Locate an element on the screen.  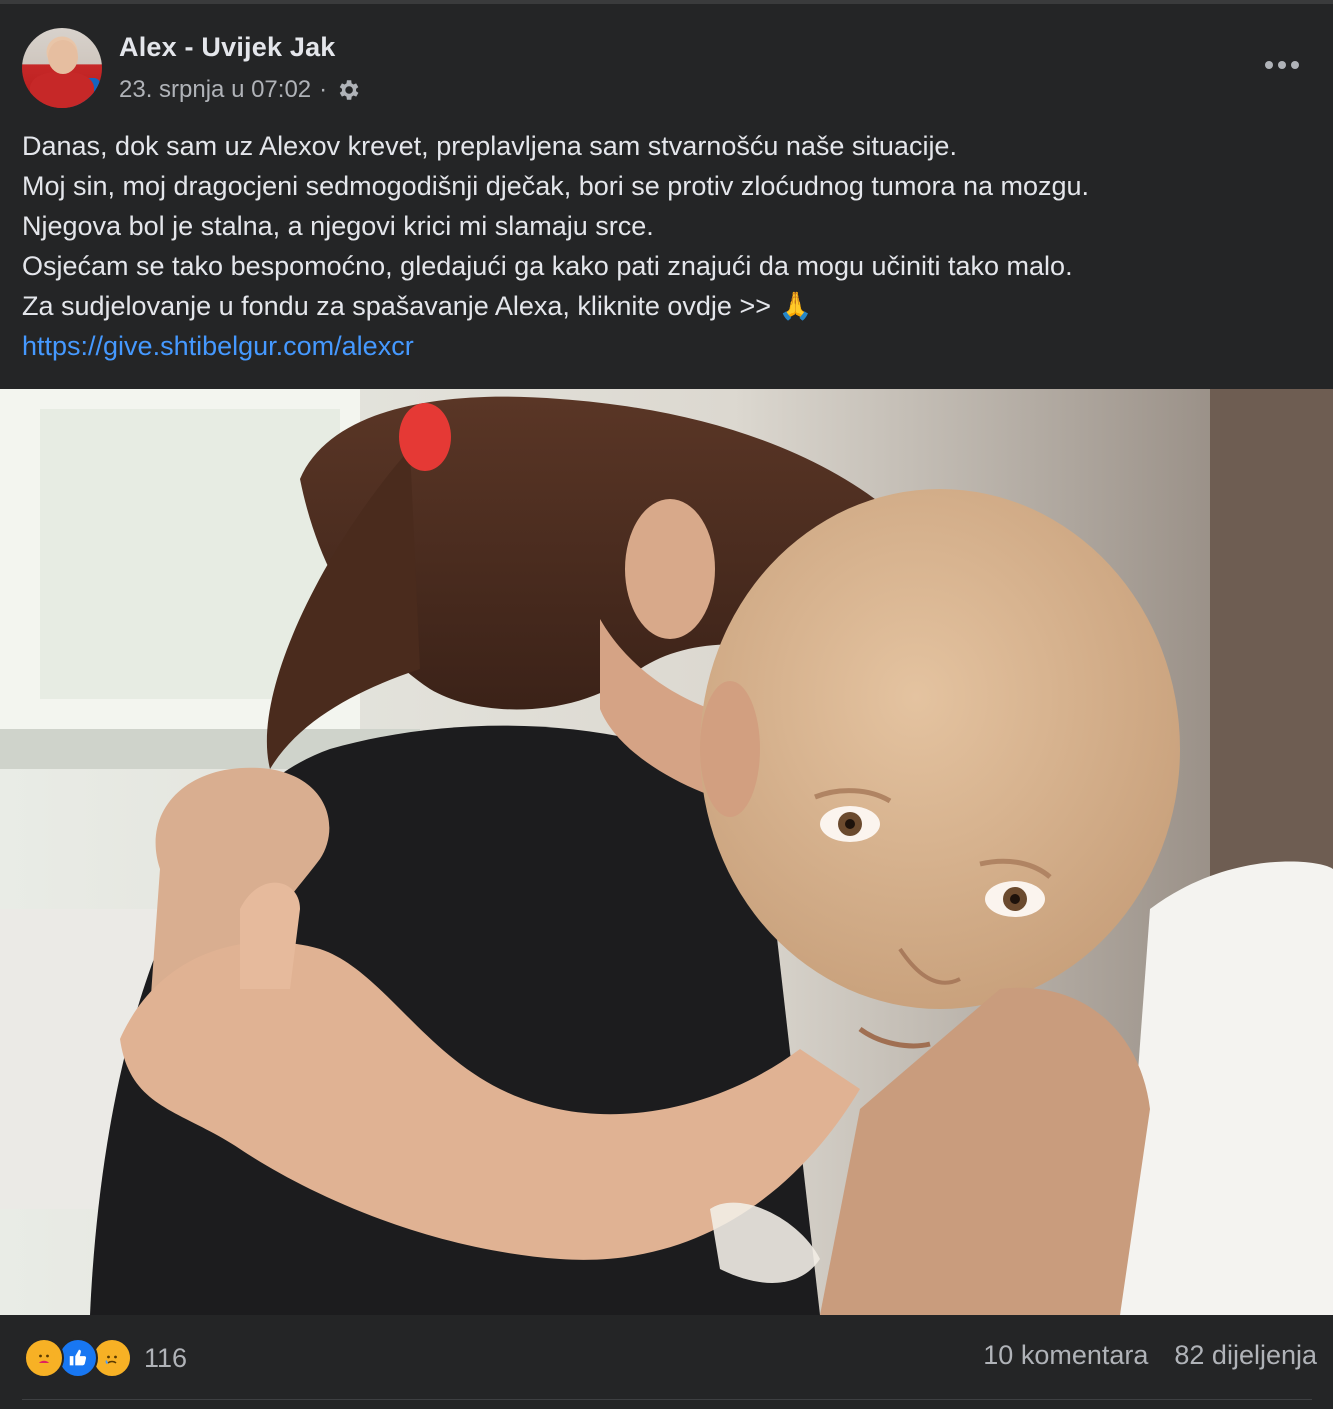
reaction-count: 116 is located at coordinates (165, 1358).